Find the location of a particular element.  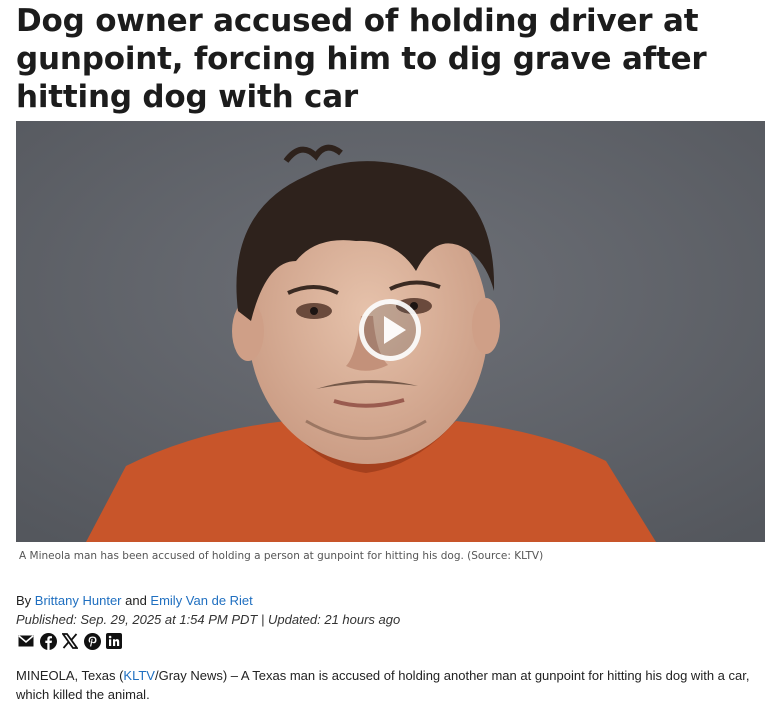

byline-joiner: and is located at coordinates (136, 600).